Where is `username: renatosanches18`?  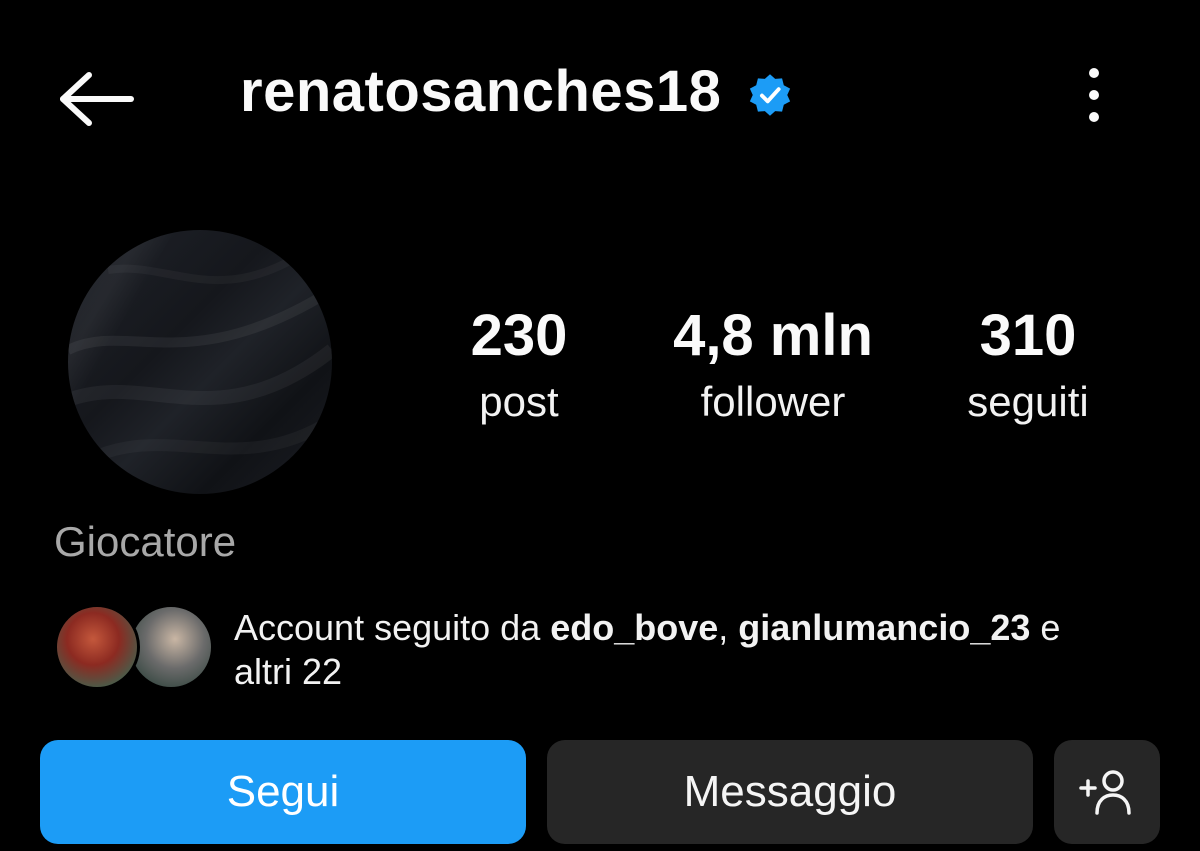 username: renatosanches18 is located at coordinates (481, 91).